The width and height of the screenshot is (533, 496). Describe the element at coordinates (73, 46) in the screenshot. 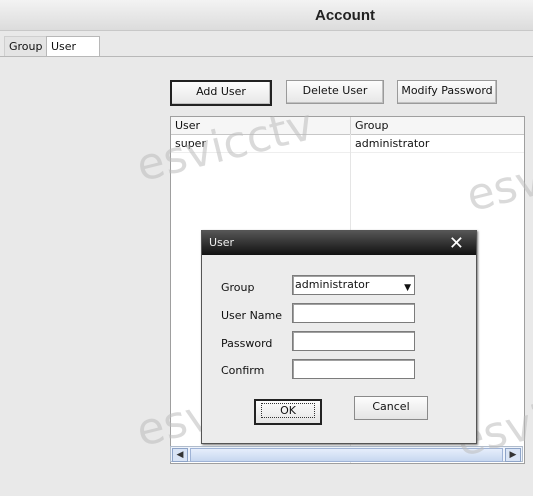

I see `tab-user: User` at that location.